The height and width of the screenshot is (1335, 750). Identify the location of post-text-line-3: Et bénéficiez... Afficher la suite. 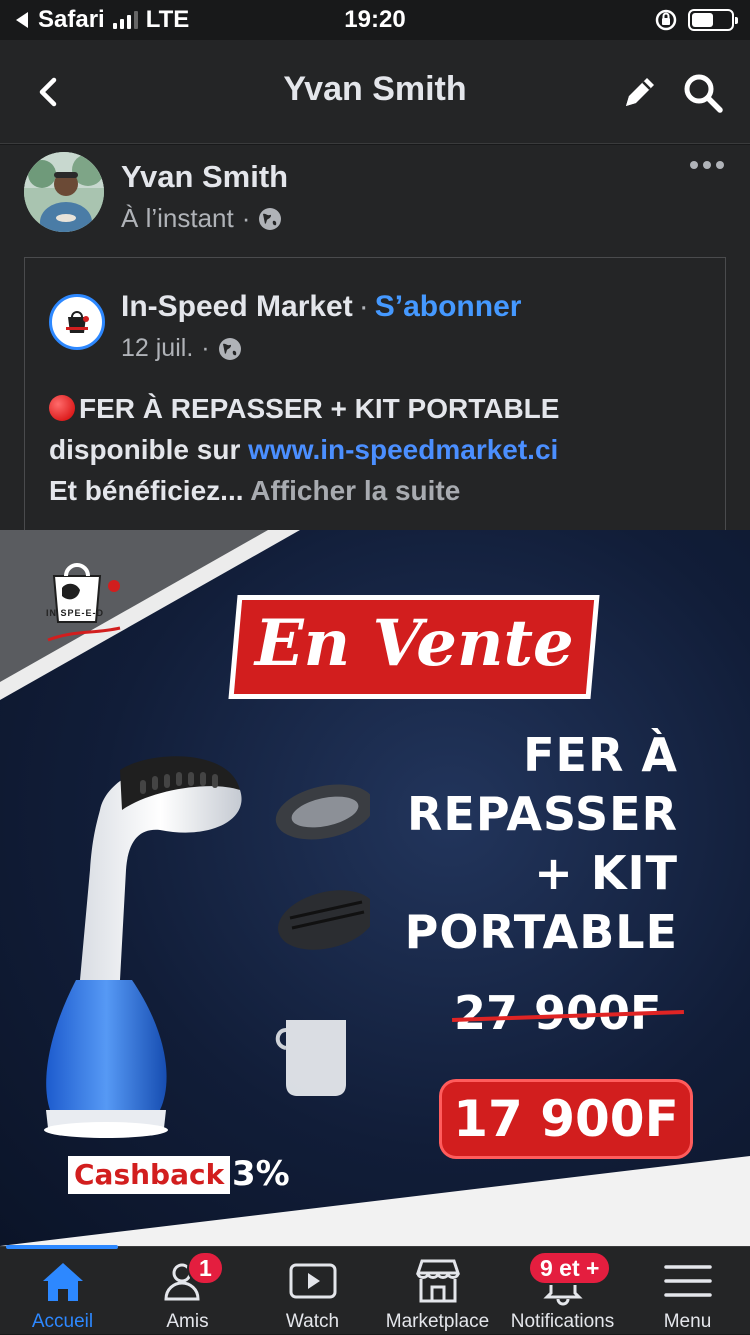
(379, 490).